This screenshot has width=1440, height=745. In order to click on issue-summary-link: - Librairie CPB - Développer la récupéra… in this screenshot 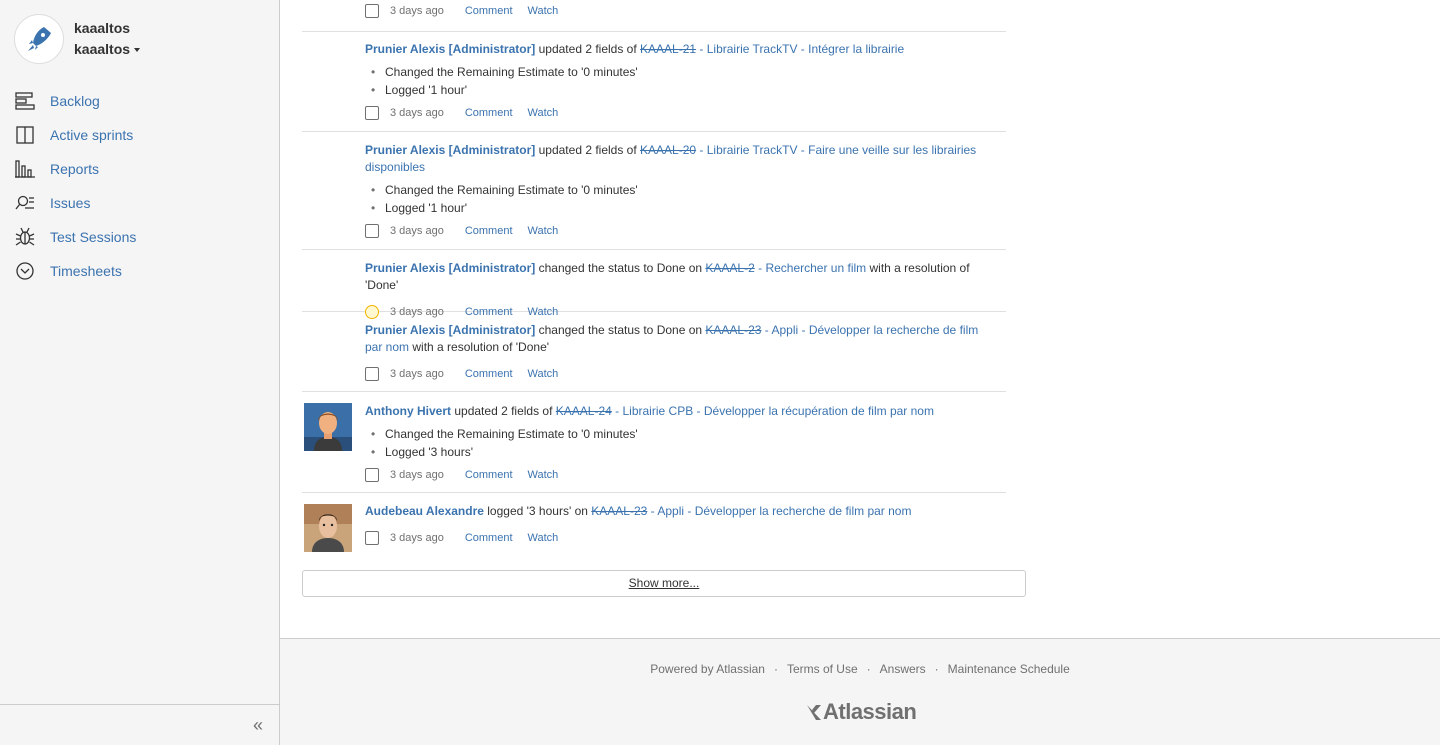, I will do `click(774, 411)`.